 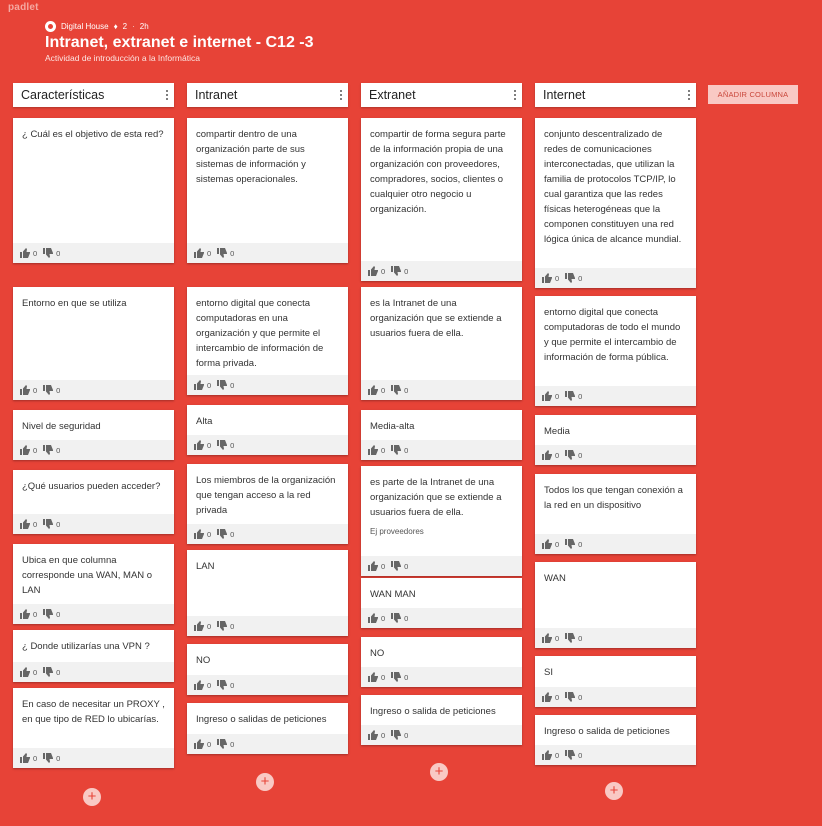 I want to click on post-card: ¿Qué usuarios pueden acceder? 0 0, so click(x=93, y=502).